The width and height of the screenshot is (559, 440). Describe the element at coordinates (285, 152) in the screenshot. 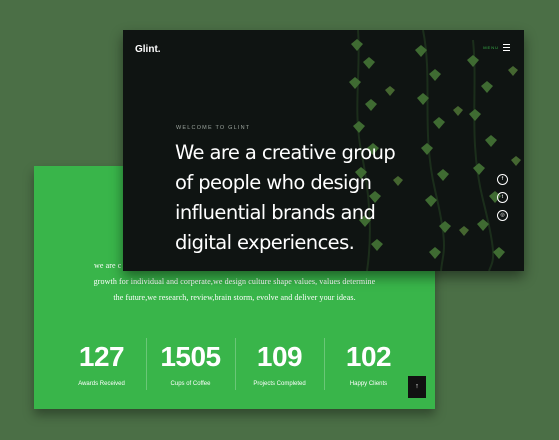

I see `headline-line-1: We are a creative group` at that location.